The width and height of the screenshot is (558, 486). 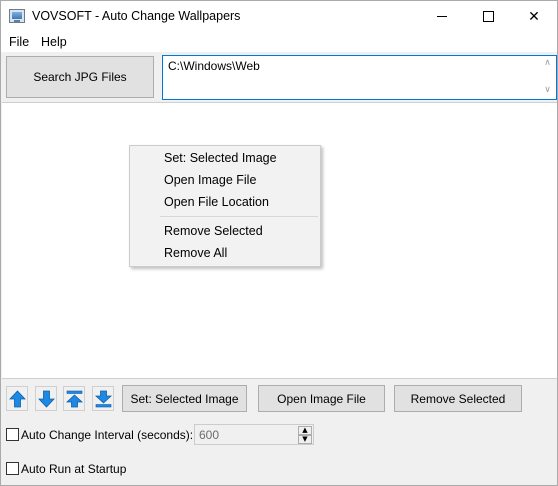 I want to click on interval-spinner: 600 ▲ ▼, so click(x=254, y=434).